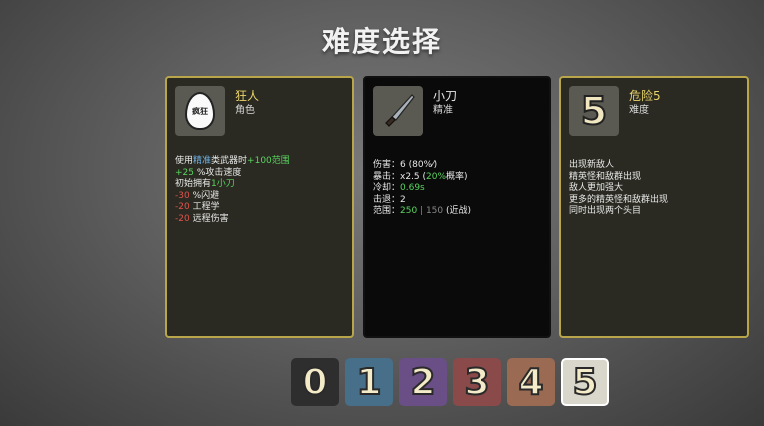  What do you see at coordinates (605, 176) in the screenshot?
I see `danger-effect-line: 精英怪和敌群出现` at bounding box center [605, 176].